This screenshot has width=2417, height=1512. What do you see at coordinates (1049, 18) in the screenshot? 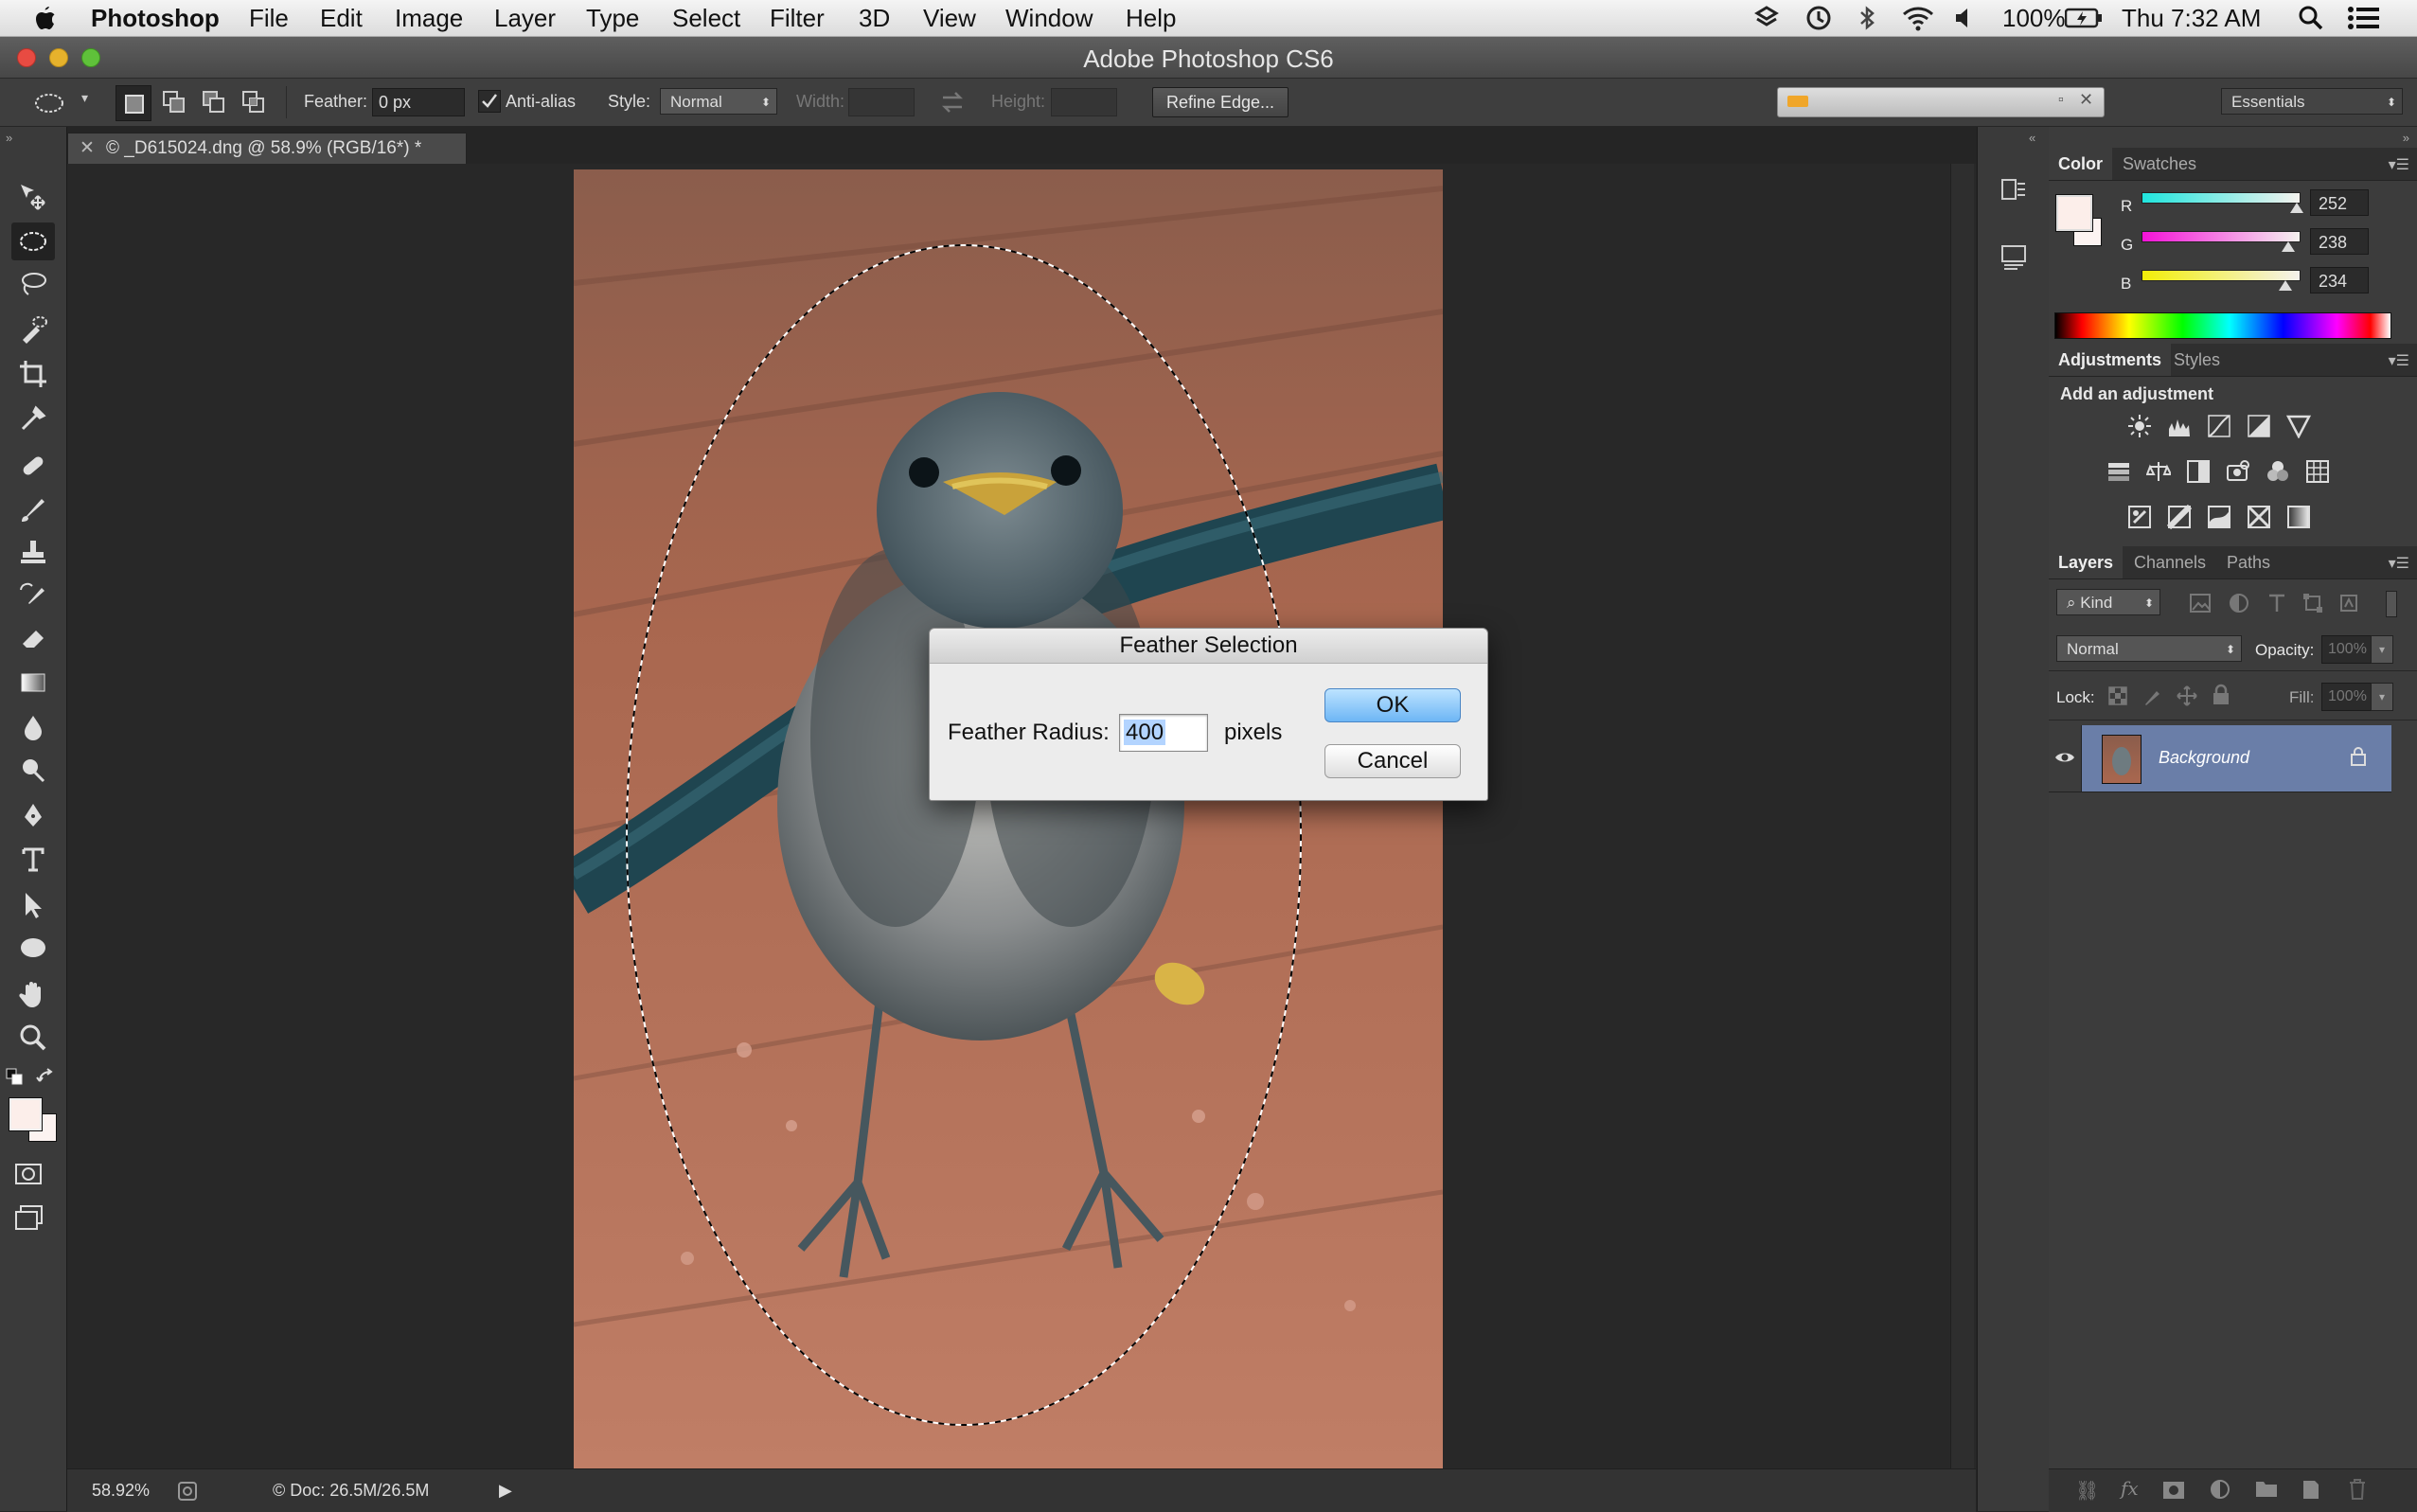
I see `menu-window: Window` at bounding box center [1049, 18].